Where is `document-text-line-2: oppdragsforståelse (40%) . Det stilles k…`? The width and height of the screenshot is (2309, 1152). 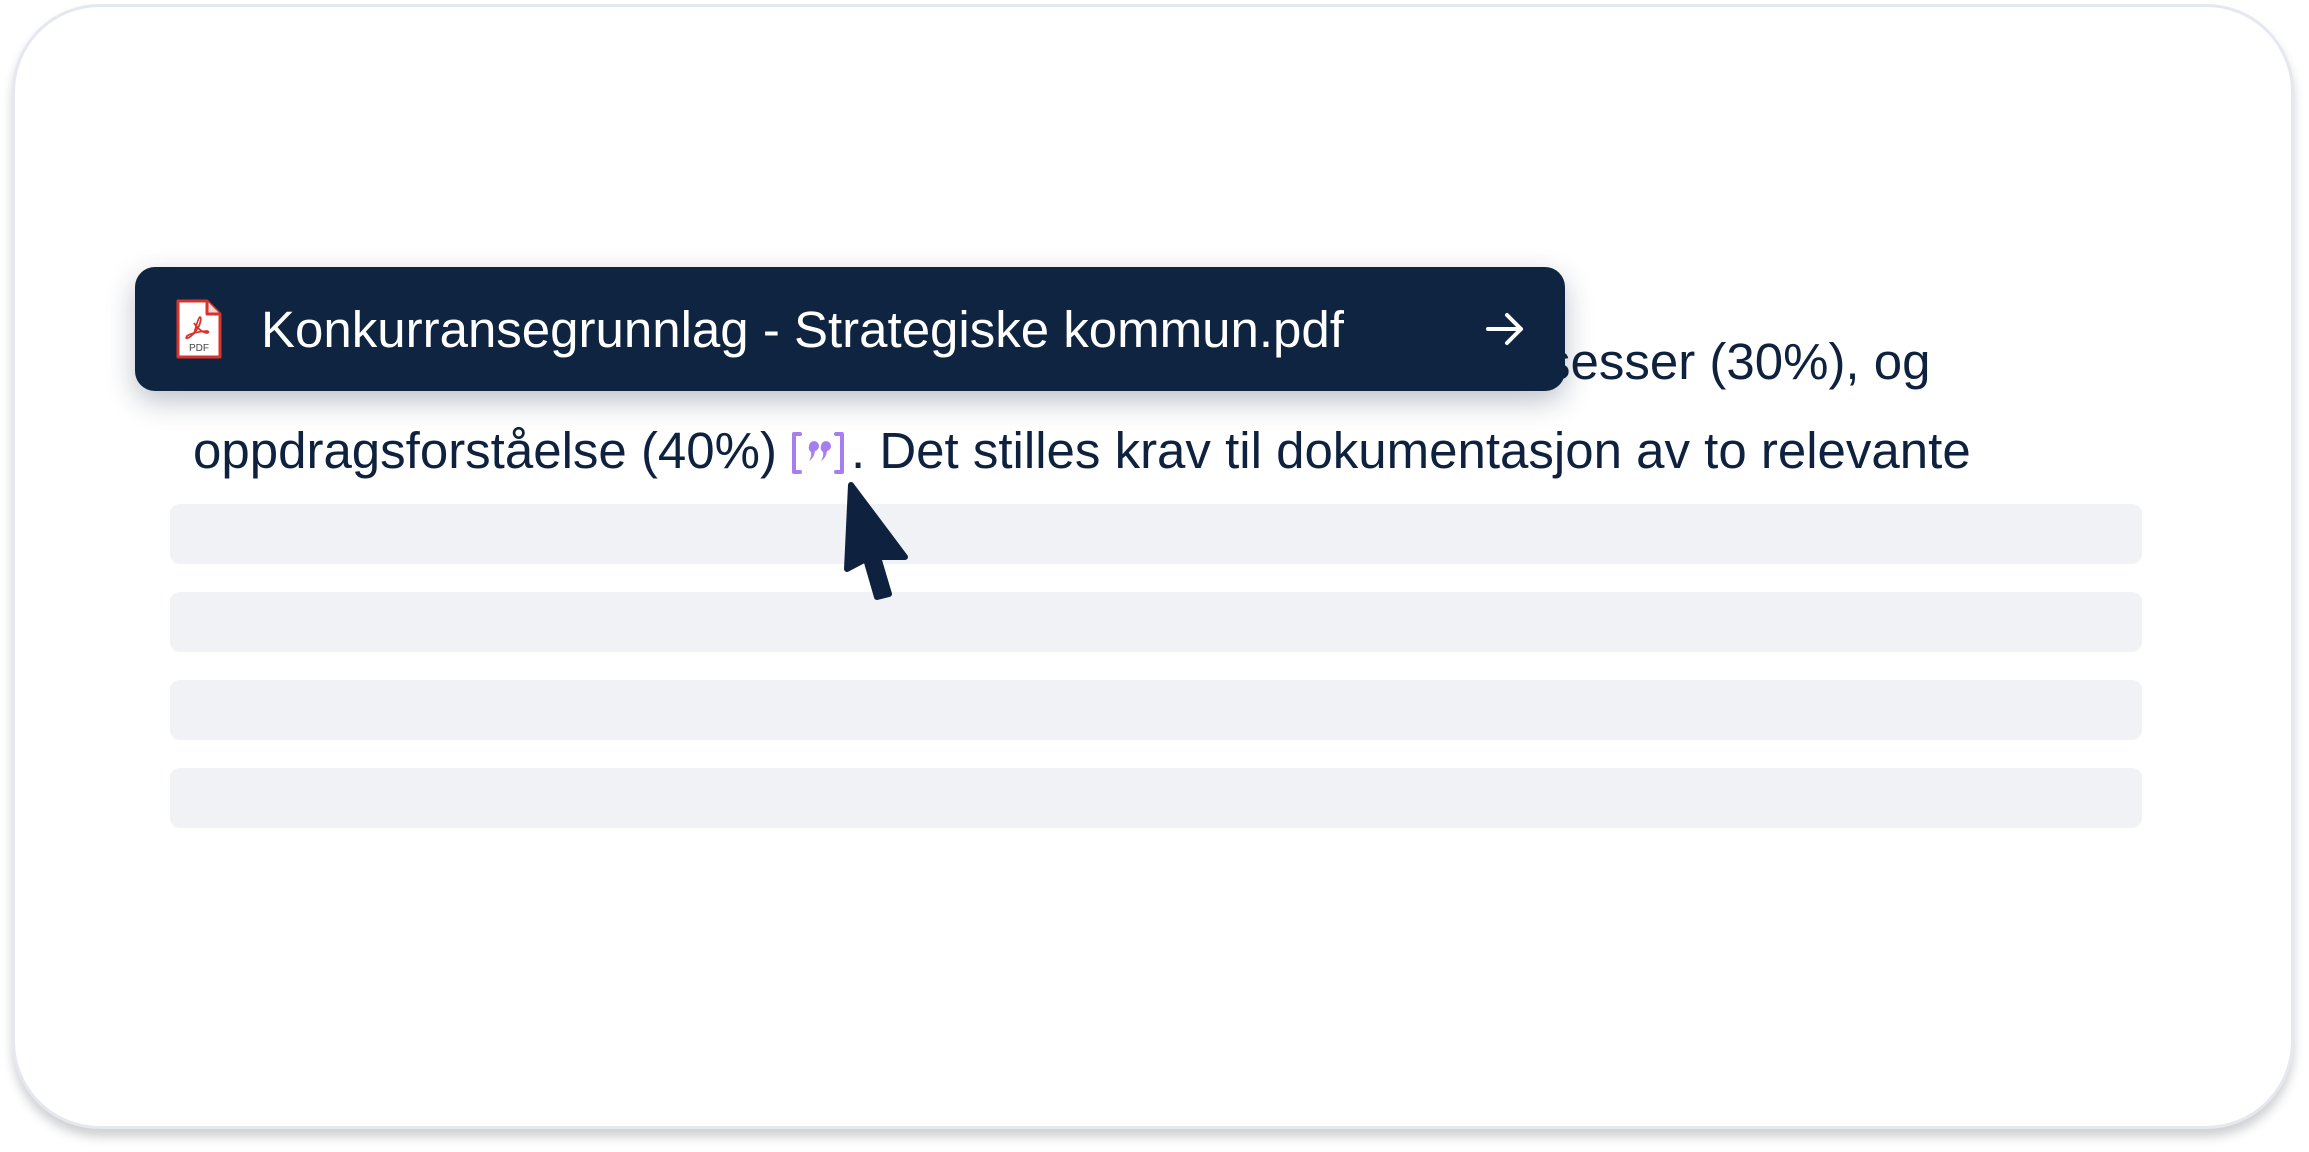
document-text-line-2: oppdragsforståelse (40%) . Det stilles k… is located at coordinates (1082, 451).